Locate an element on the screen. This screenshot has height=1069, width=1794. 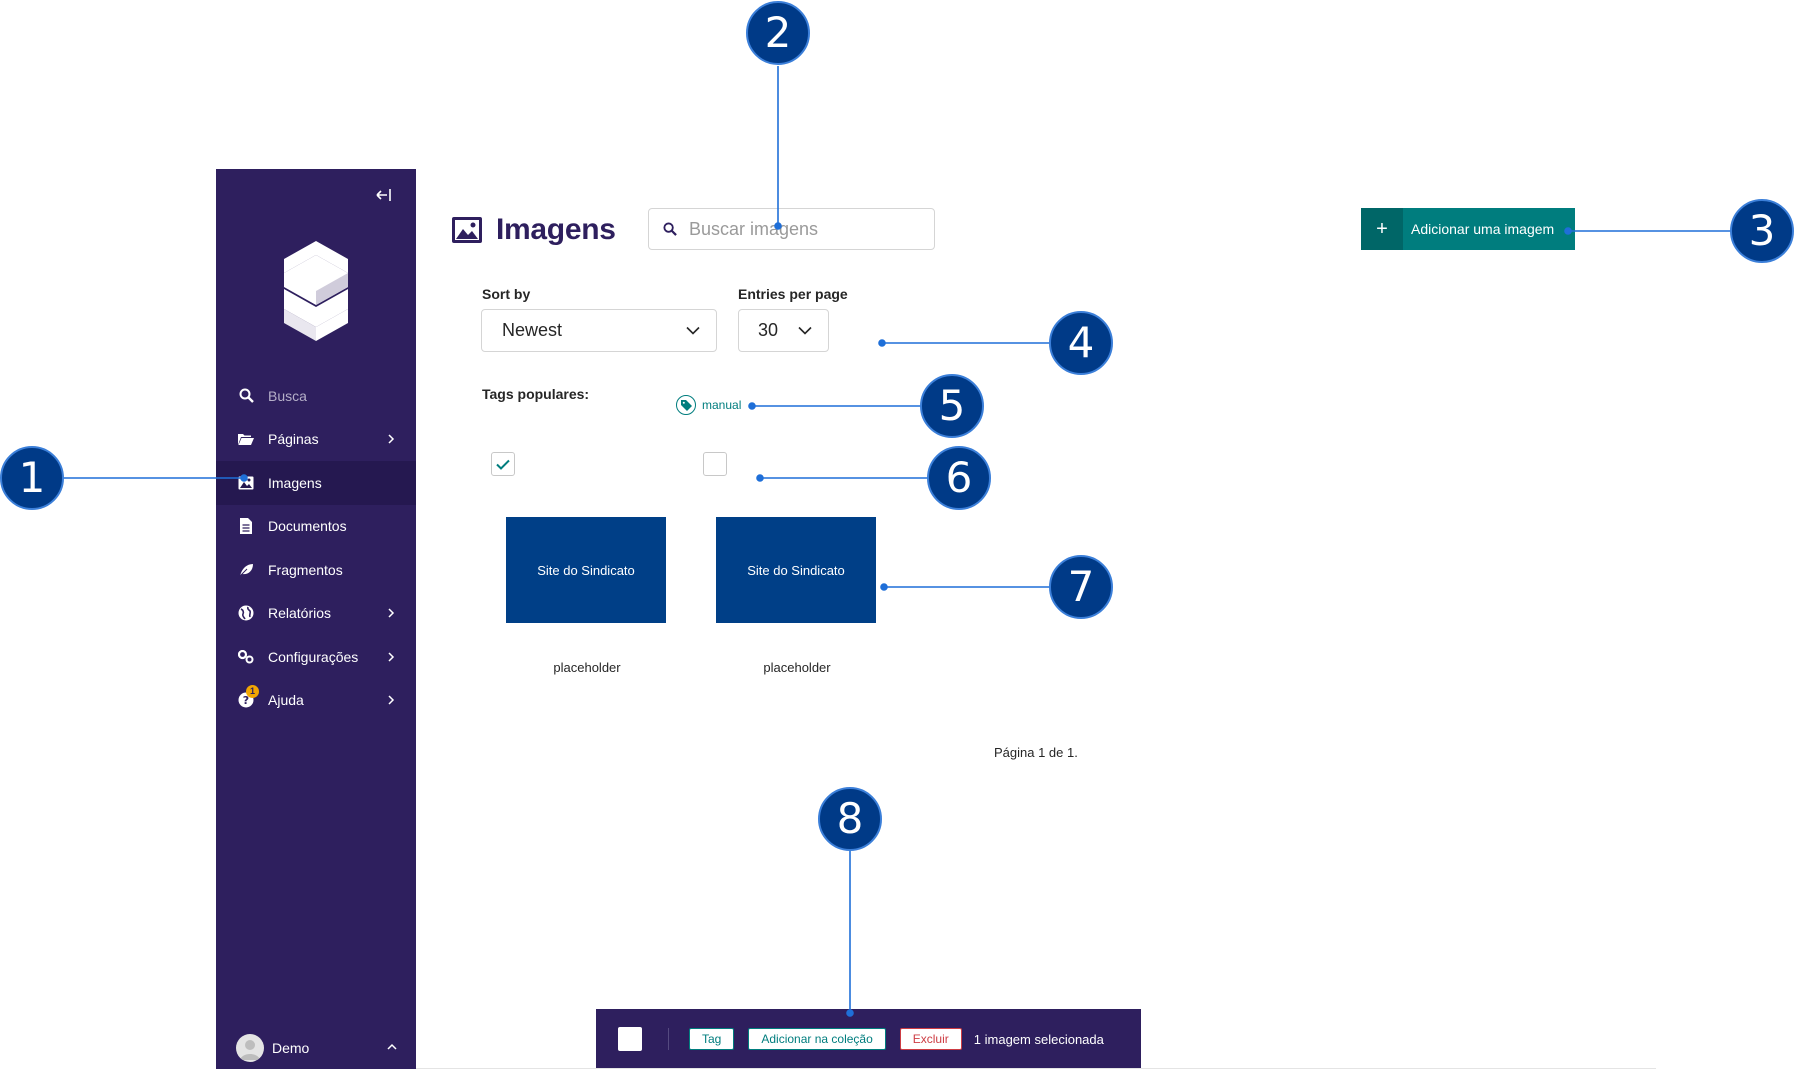
callout-marker: 4 is located at coordinates (1081, 343).